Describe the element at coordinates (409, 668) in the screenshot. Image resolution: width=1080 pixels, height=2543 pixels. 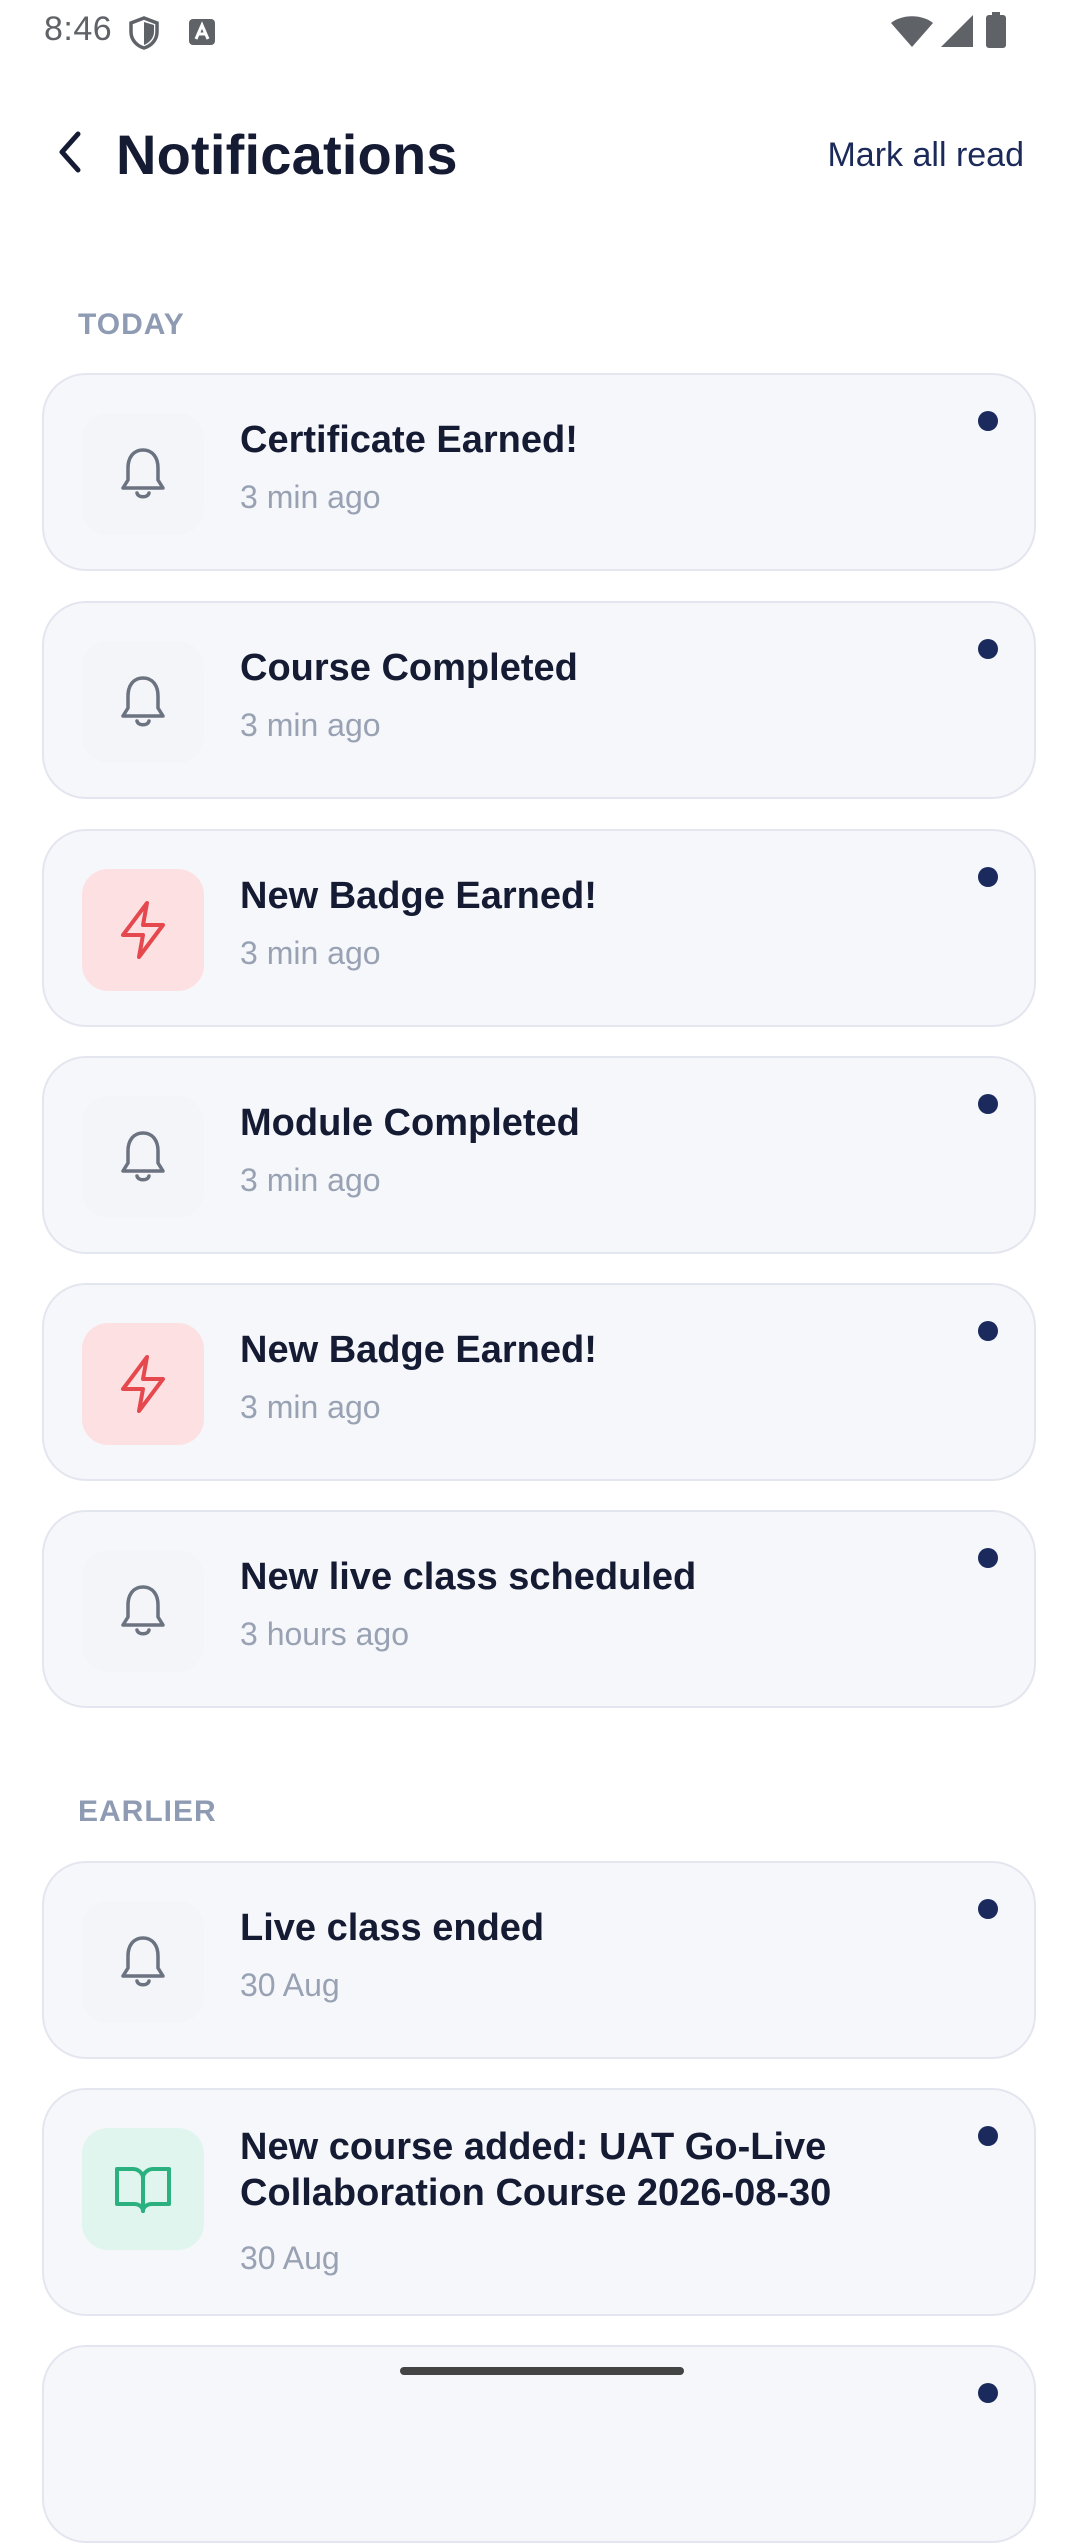
I see `notification-title: Course Completed` at that location.